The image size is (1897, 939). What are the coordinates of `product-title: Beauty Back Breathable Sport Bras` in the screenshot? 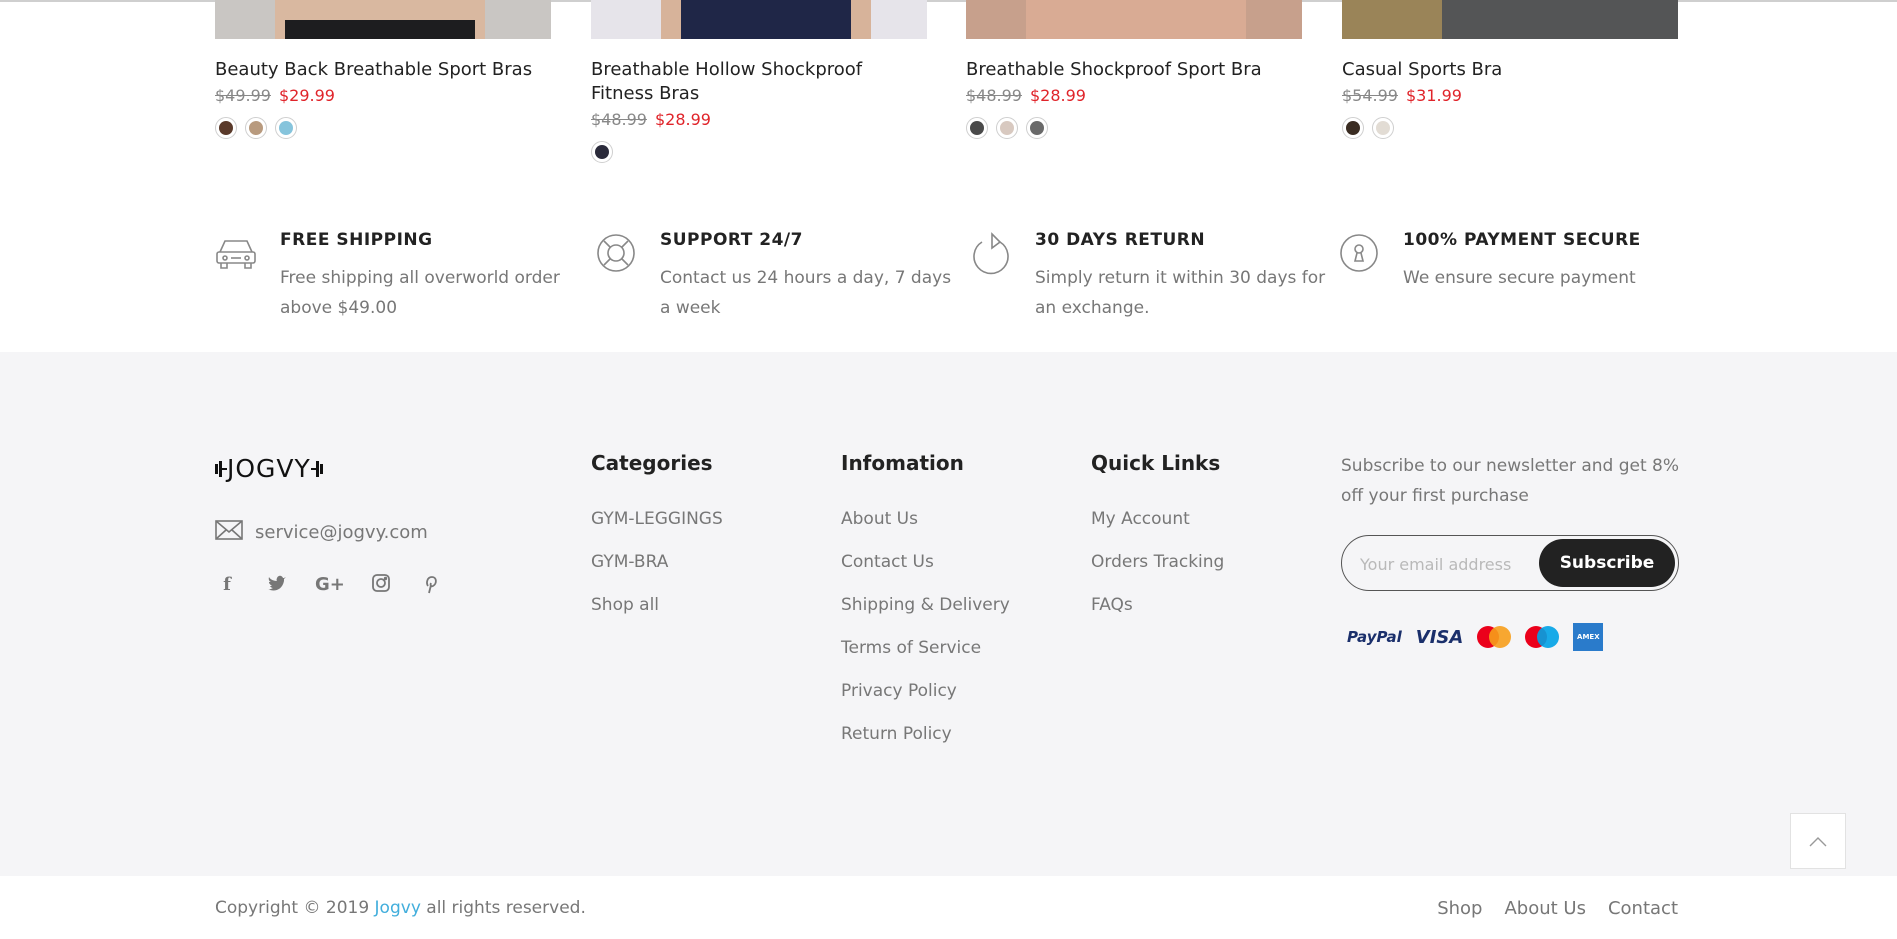 It's located at (383, 70).